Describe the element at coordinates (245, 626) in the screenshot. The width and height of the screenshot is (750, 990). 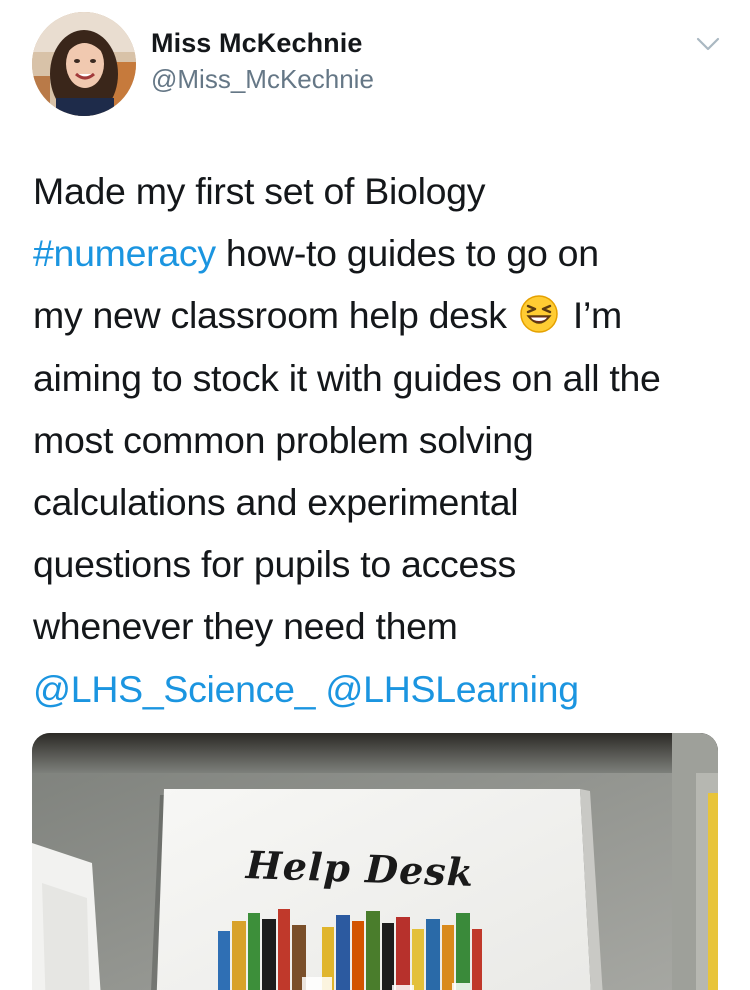
I see `tweet-text-segment: whenever they need them` at that location.